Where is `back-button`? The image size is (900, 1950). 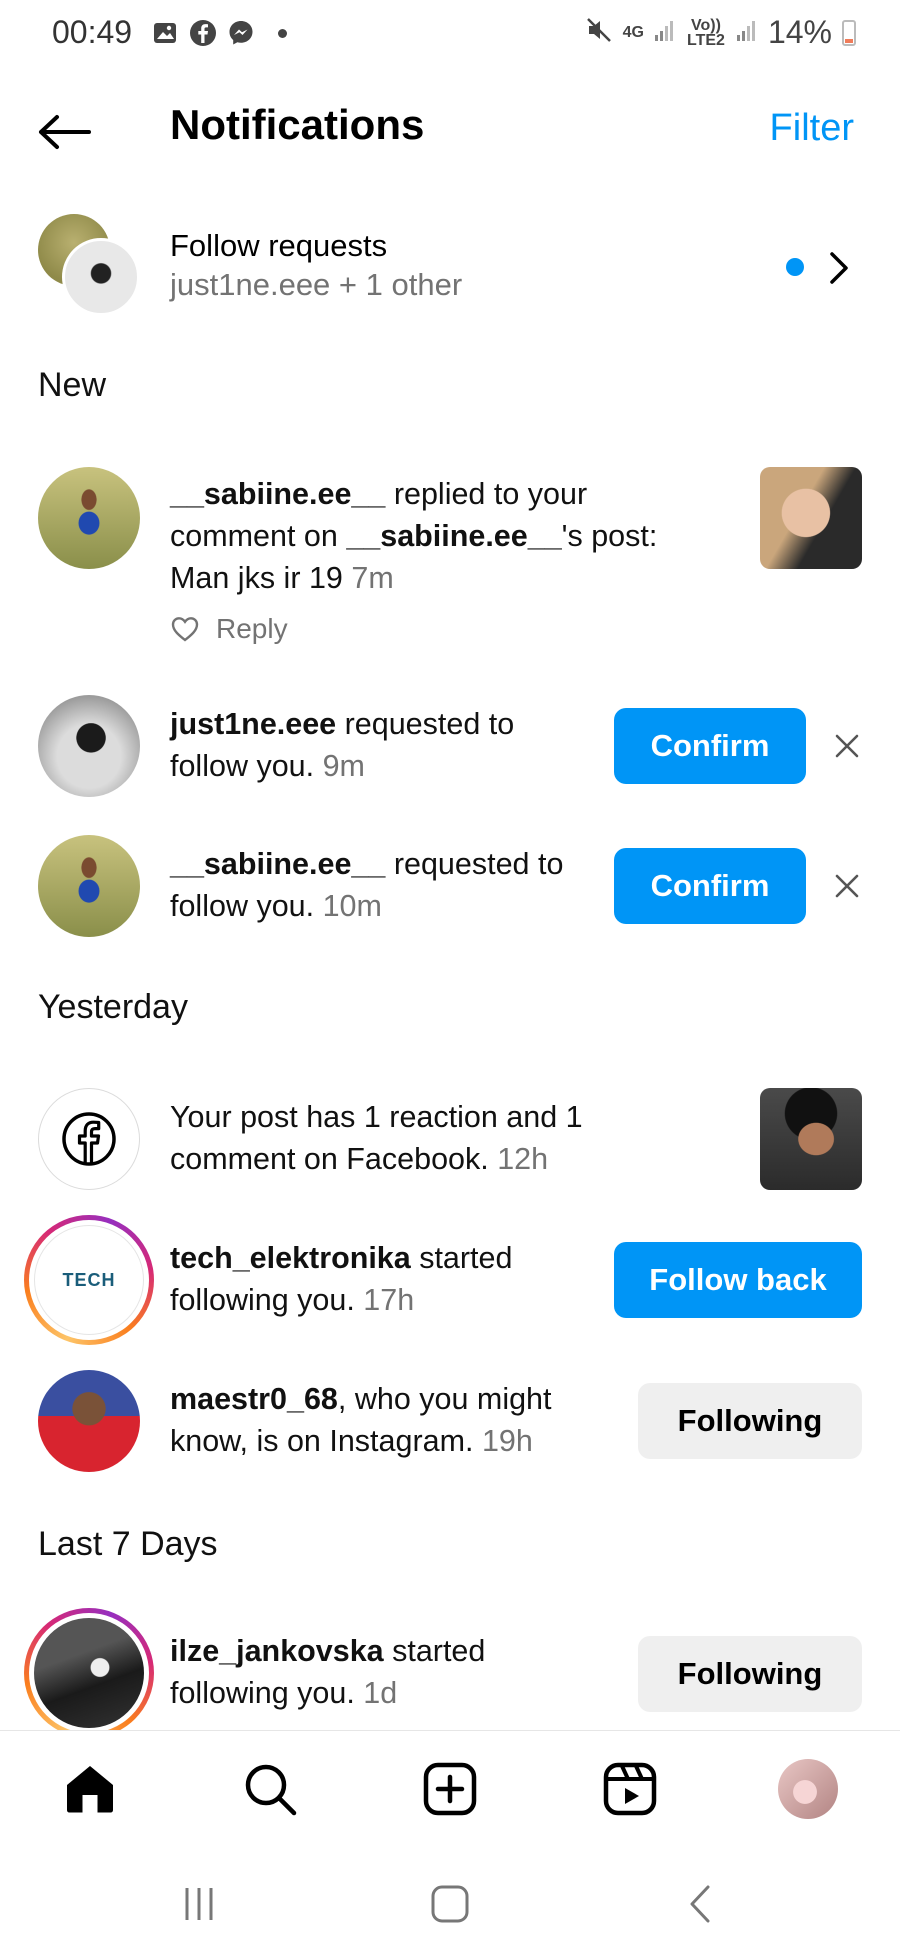
back-button is located at coordinates (64, 132).